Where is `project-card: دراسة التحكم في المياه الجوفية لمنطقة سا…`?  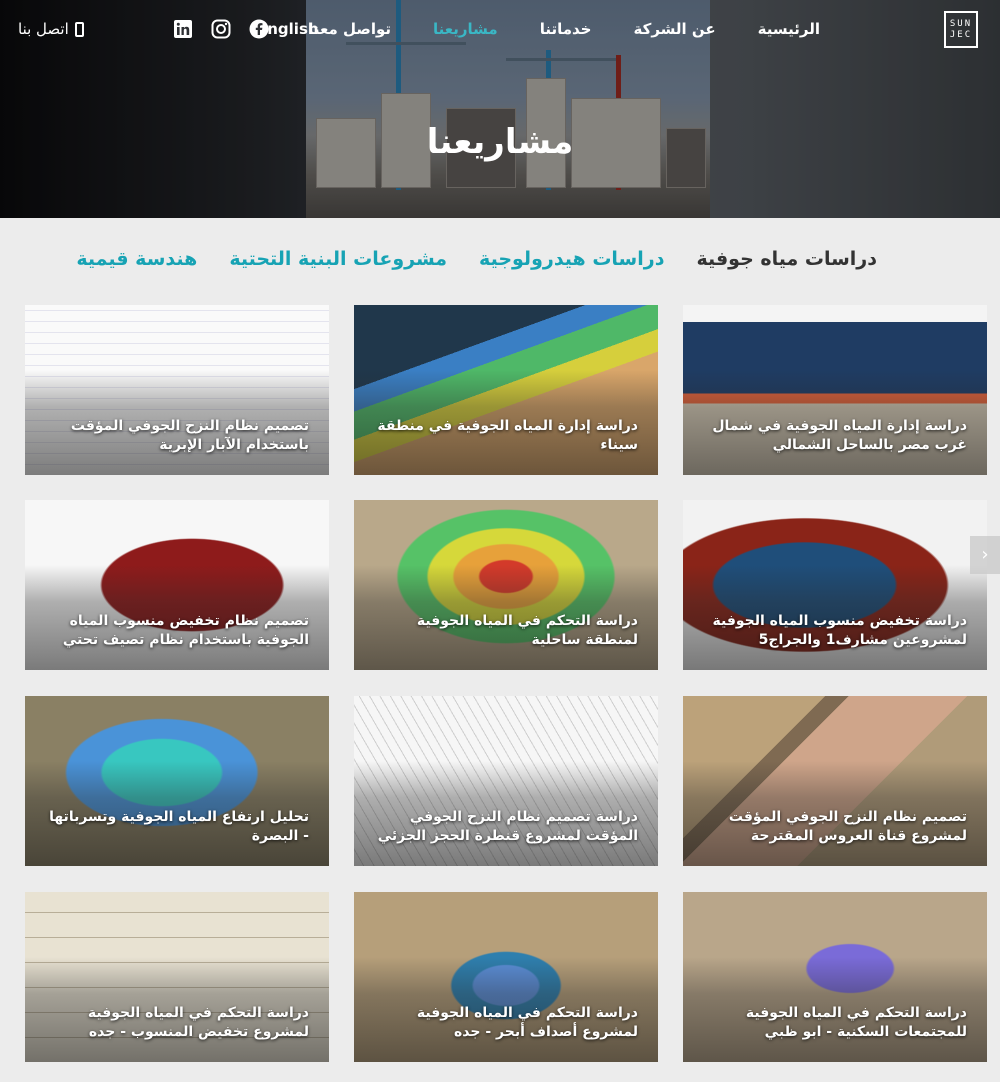 project-card: دراسة التحكم في المياه الجوفية لمنطقة سا… is located at coordinates (506, 585).